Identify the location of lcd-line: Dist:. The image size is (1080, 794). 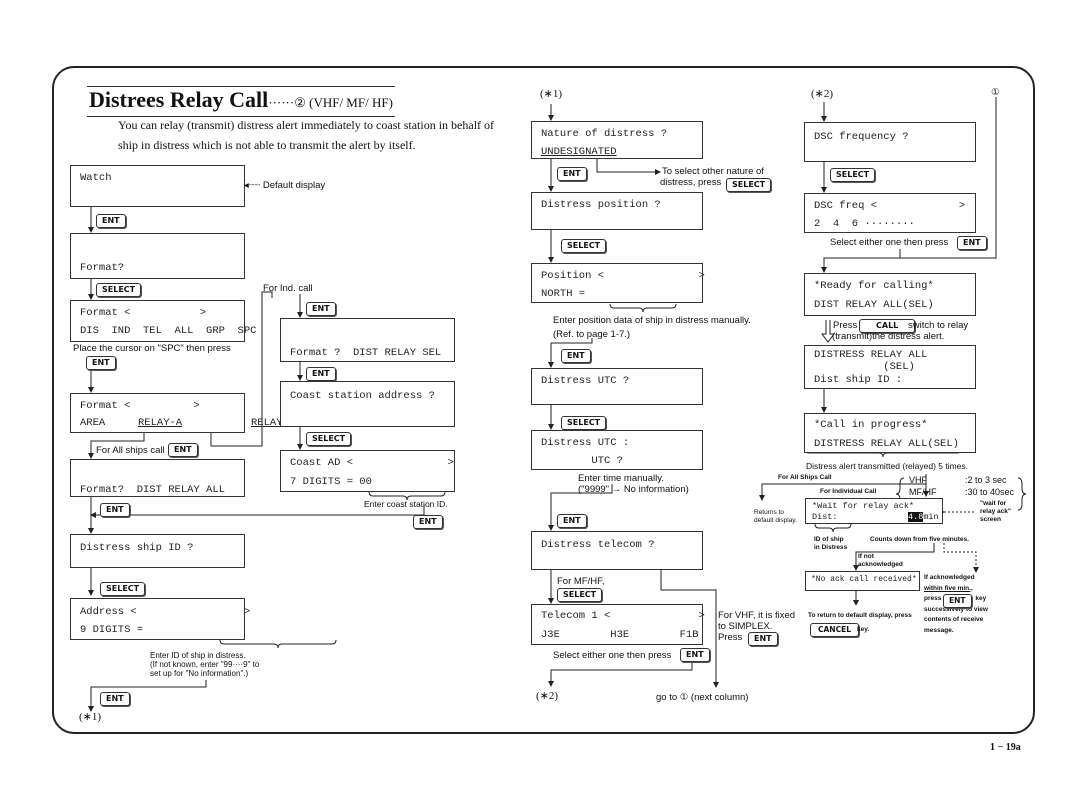
(825, 517).